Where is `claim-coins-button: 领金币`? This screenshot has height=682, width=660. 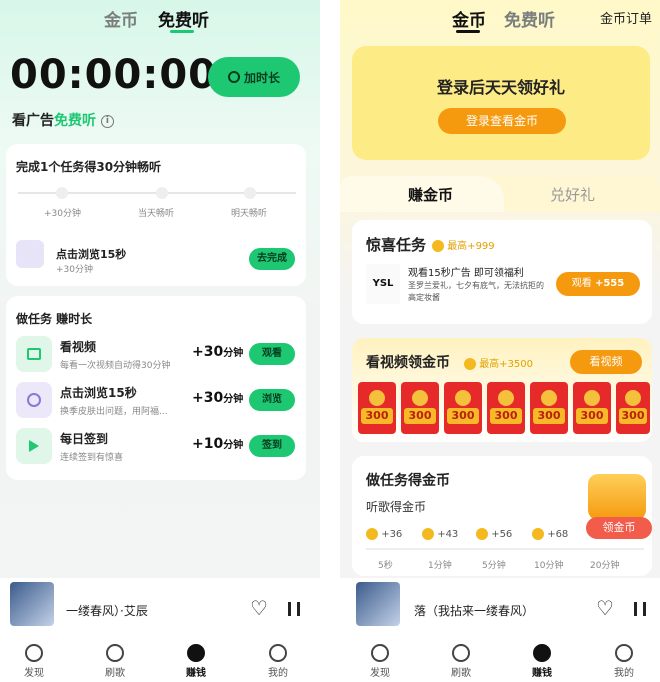
claim-coins-button: 领金币 is located at coordinates (619, 528).